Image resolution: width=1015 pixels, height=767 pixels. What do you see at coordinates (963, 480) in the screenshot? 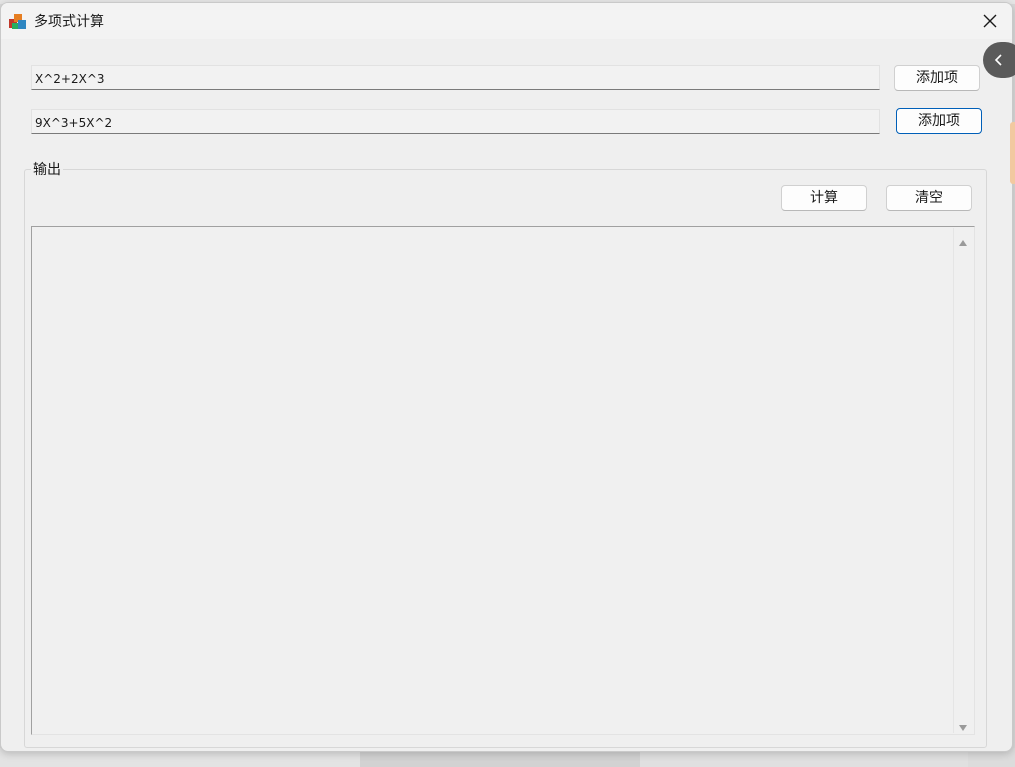
I see `output-scrollbar` at bounding box center [963, 480].